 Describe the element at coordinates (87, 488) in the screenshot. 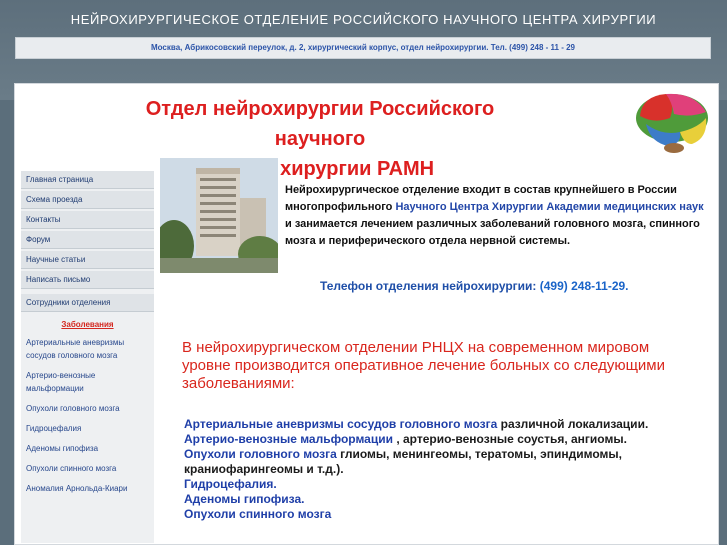

I see `sidebar-disease-chiari: Аномалия Арнольда-Киари` at that location.